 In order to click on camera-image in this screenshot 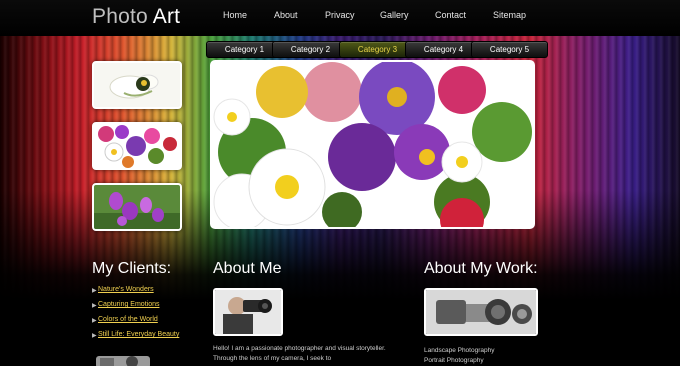, I will do `click(123, 361)`.